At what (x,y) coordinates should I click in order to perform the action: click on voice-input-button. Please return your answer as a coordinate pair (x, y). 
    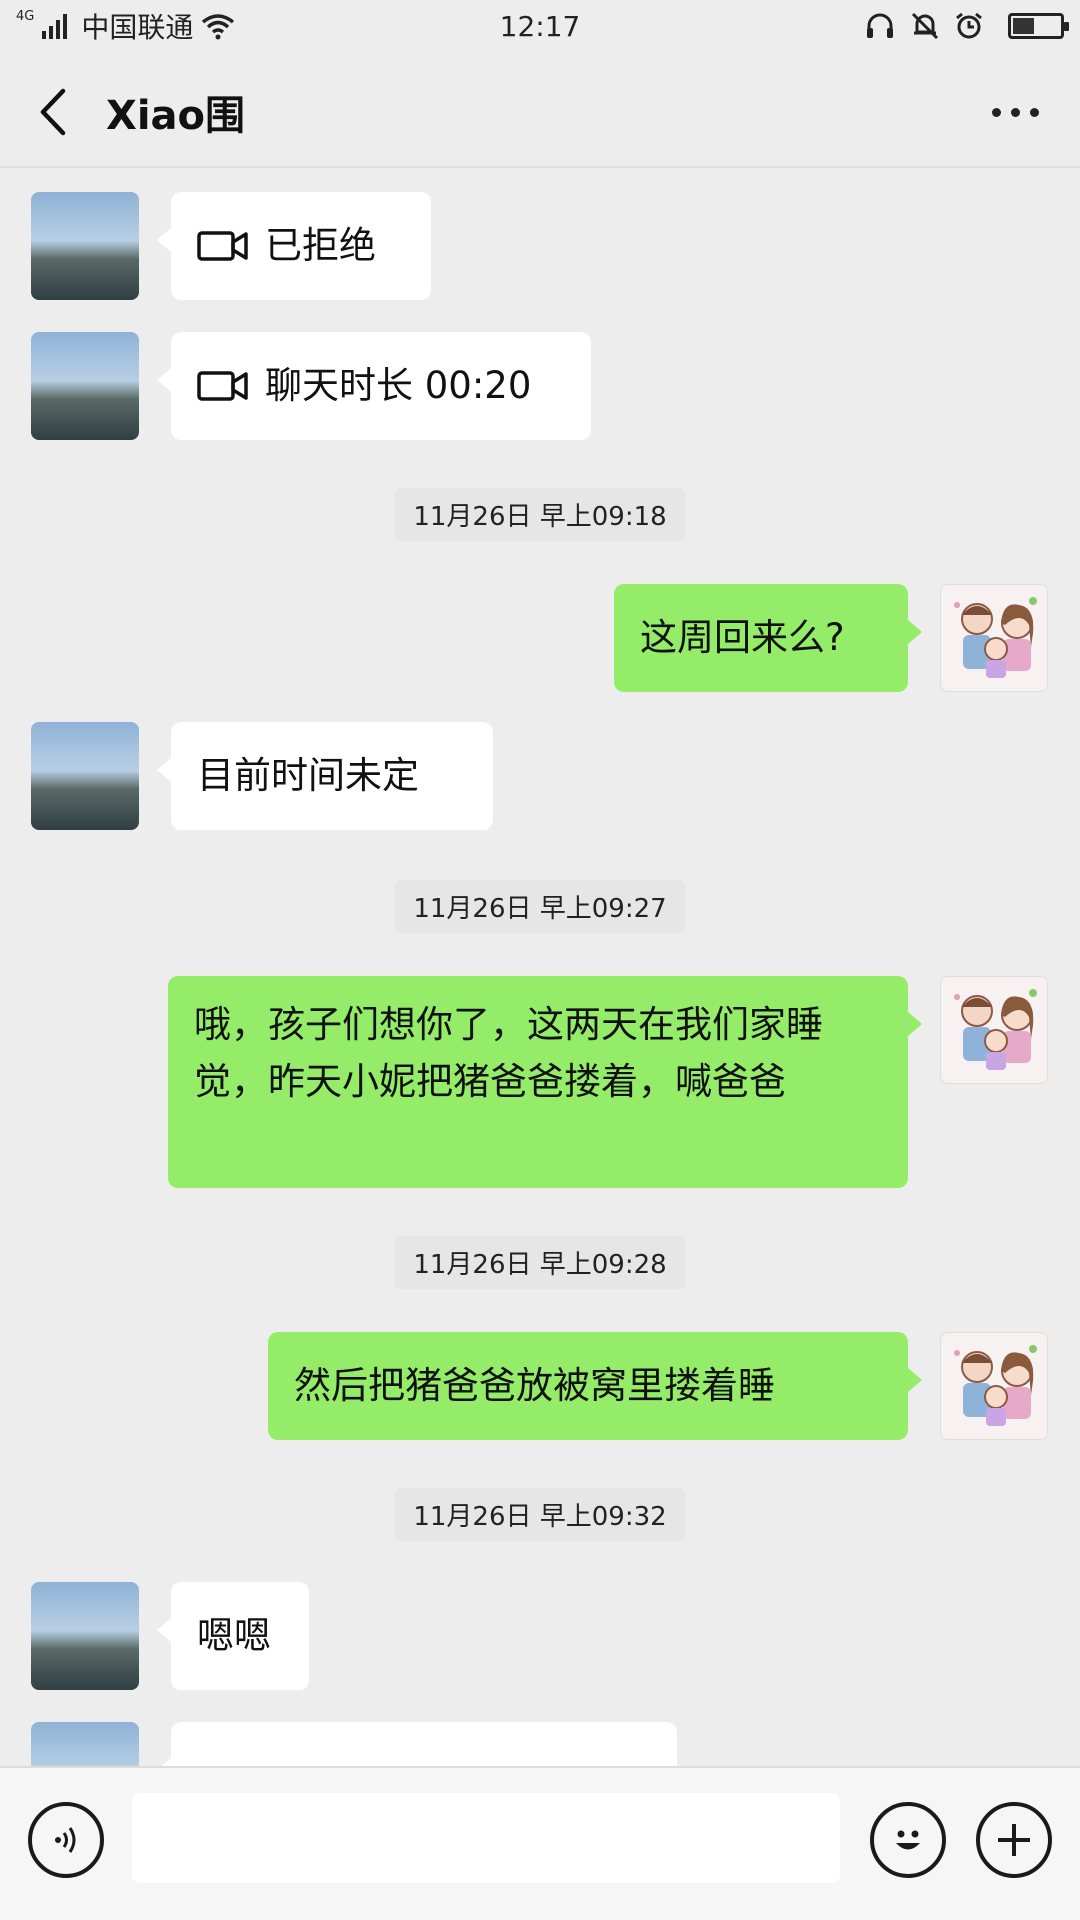
    Looking at the image, I should click on (66, 1840).